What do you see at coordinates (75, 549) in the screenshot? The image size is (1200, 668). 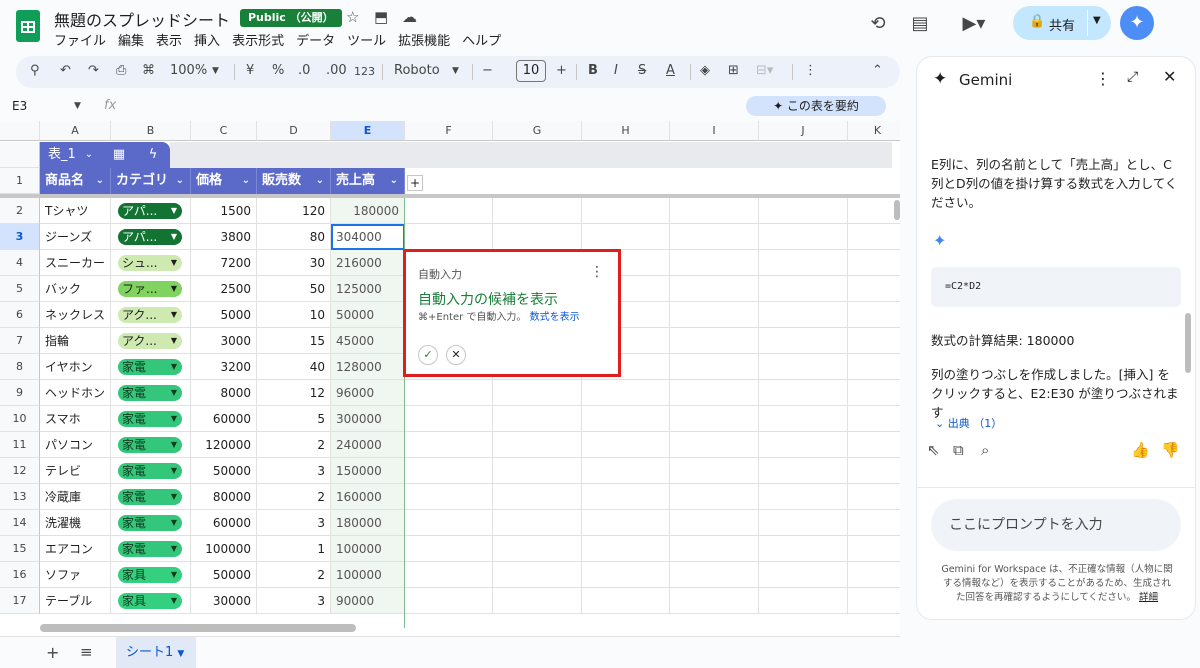 I see `cell-product-name: エアコン` at bounding box center [75, 549].